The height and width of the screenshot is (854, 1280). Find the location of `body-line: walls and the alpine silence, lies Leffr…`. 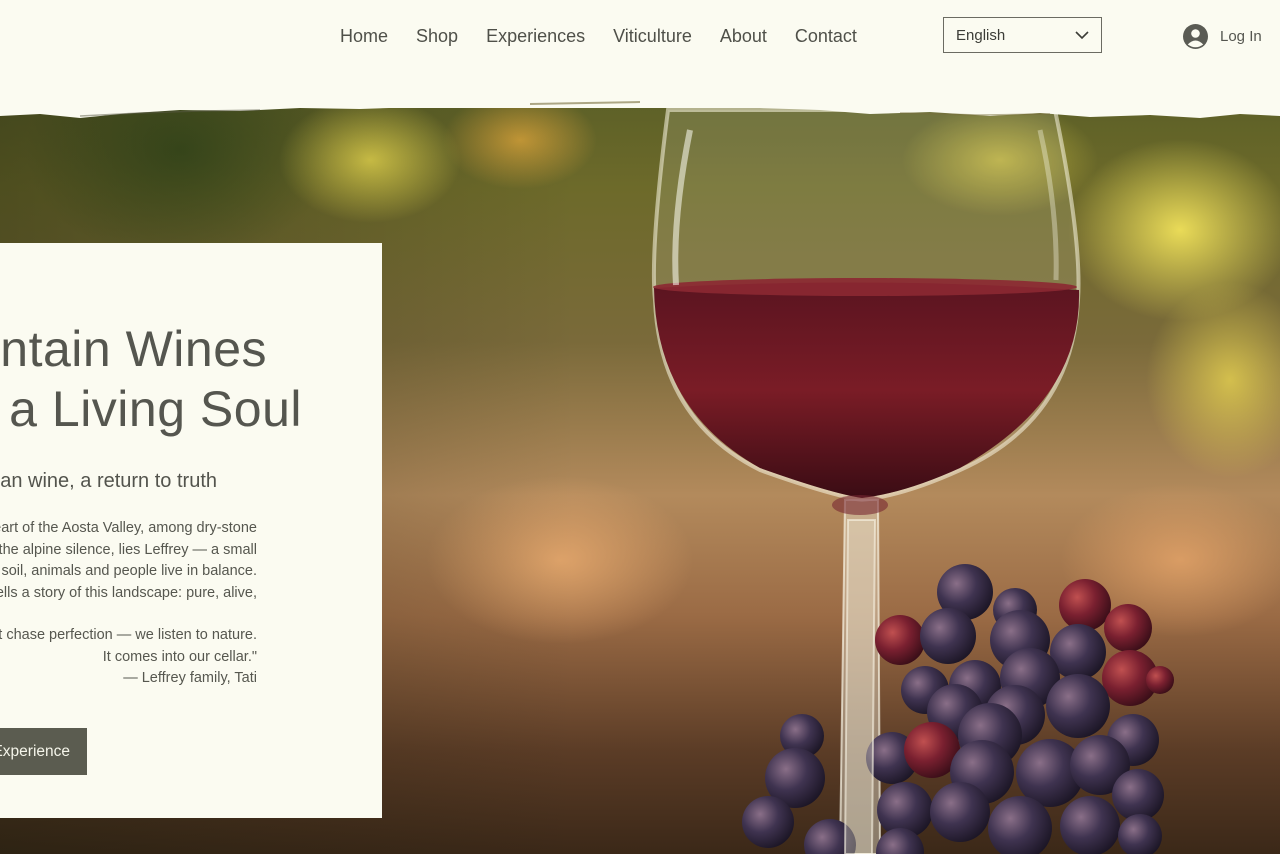

body-line: walls and the alpine silence, lies Leffr… is located at coordinates (128, 549).